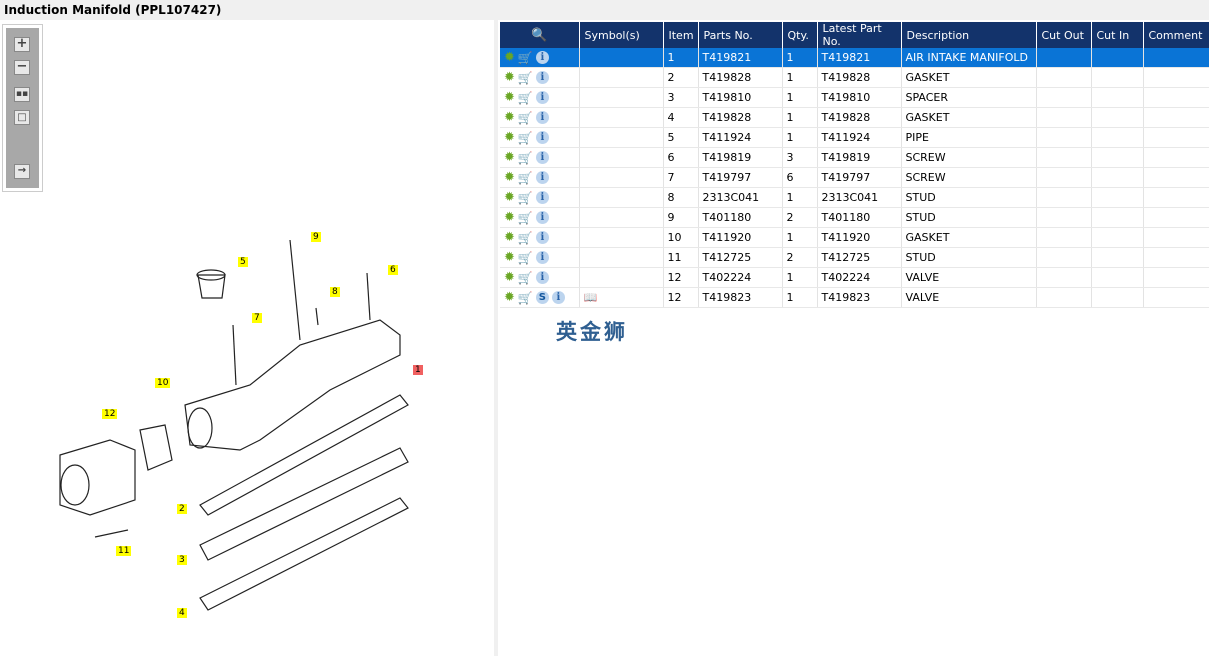 The image size is (1209, 656). Describe the element at coordinates (681, 35) in the screenshot. I see `column-header: Item` at that location.